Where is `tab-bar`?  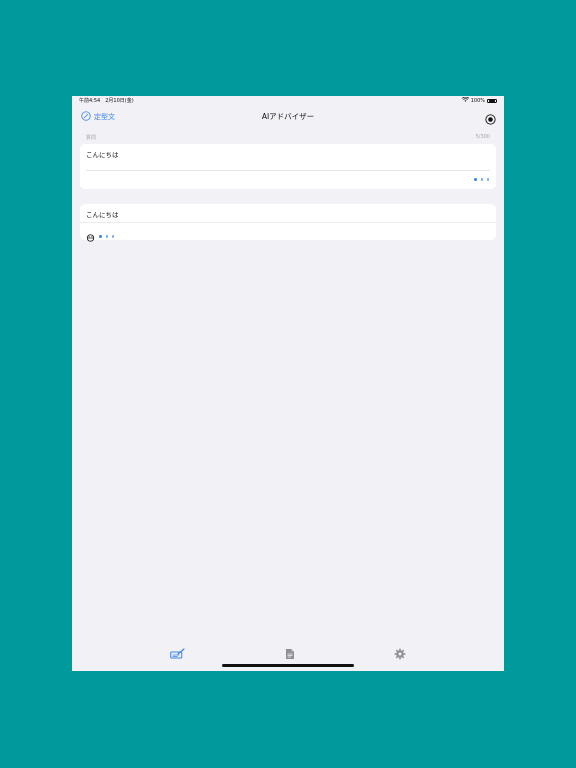 tab-bar is located at coordinates (288, 654).